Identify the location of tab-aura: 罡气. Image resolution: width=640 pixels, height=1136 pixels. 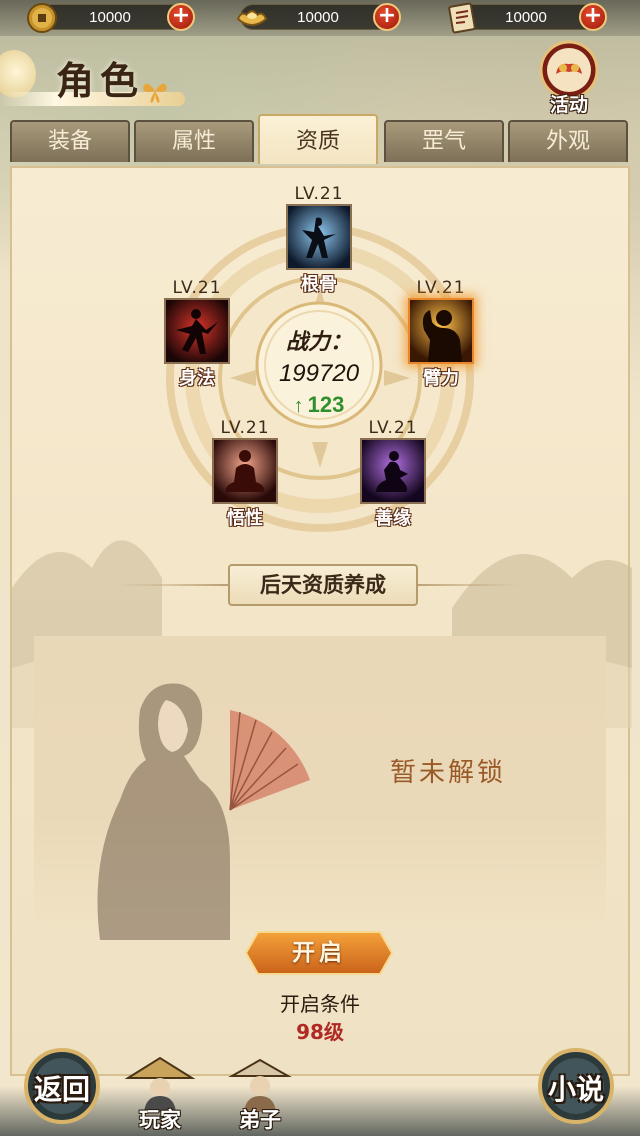
(444, 141).